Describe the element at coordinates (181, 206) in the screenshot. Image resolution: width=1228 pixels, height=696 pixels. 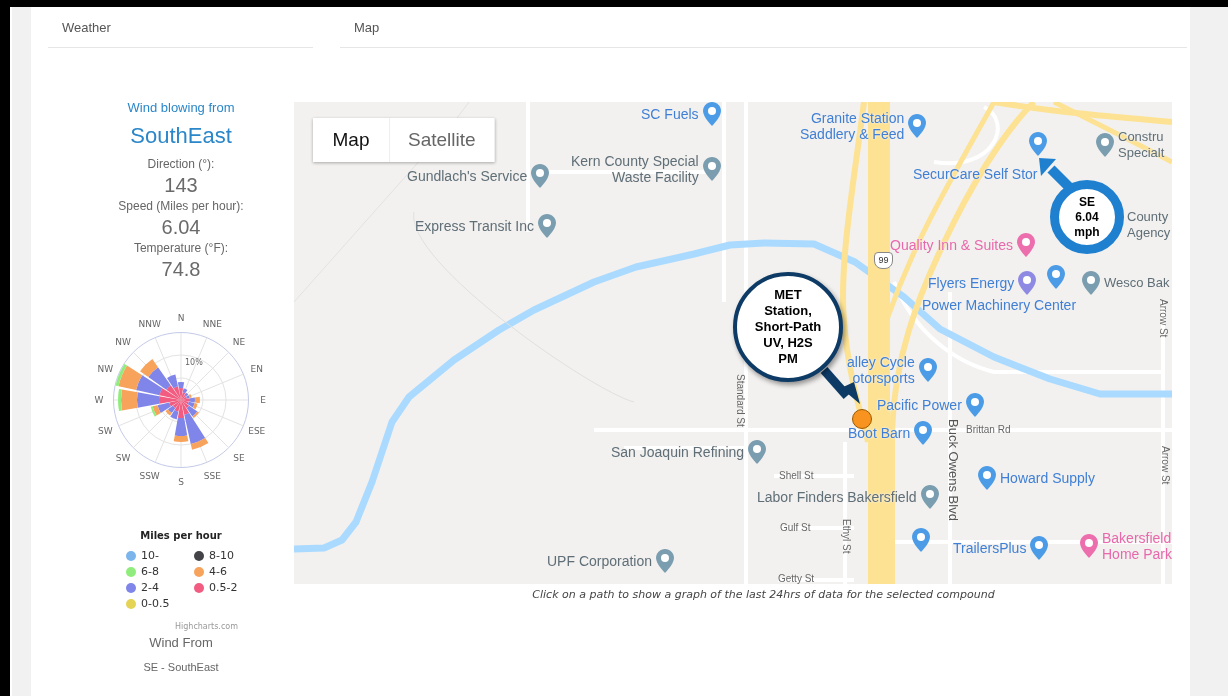
I see `field-label: Speed (Miles per hour):` at that location.